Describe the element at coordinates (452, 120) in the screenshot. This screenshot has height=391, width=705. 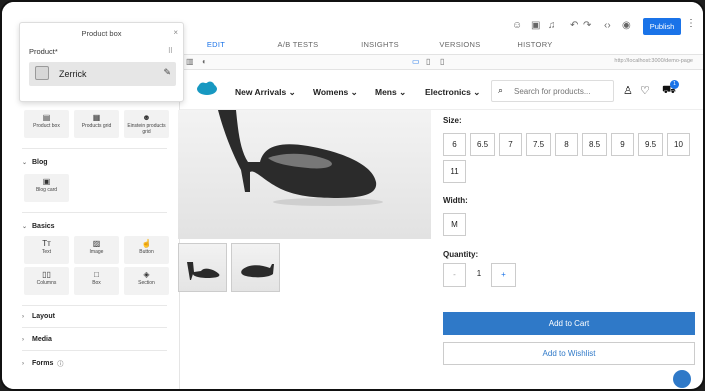
I see `size-label: Size:` at that location.